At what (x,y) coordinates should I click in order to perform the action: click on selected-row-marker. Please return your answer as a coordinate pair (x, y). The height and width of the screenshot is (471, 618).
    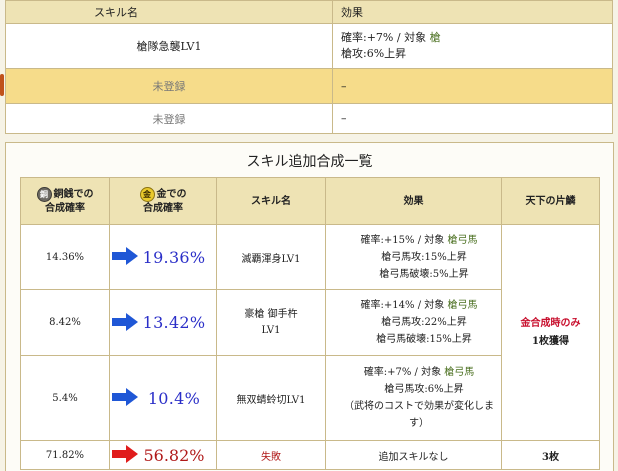
    Looking at the image, I should click on (2, 85).